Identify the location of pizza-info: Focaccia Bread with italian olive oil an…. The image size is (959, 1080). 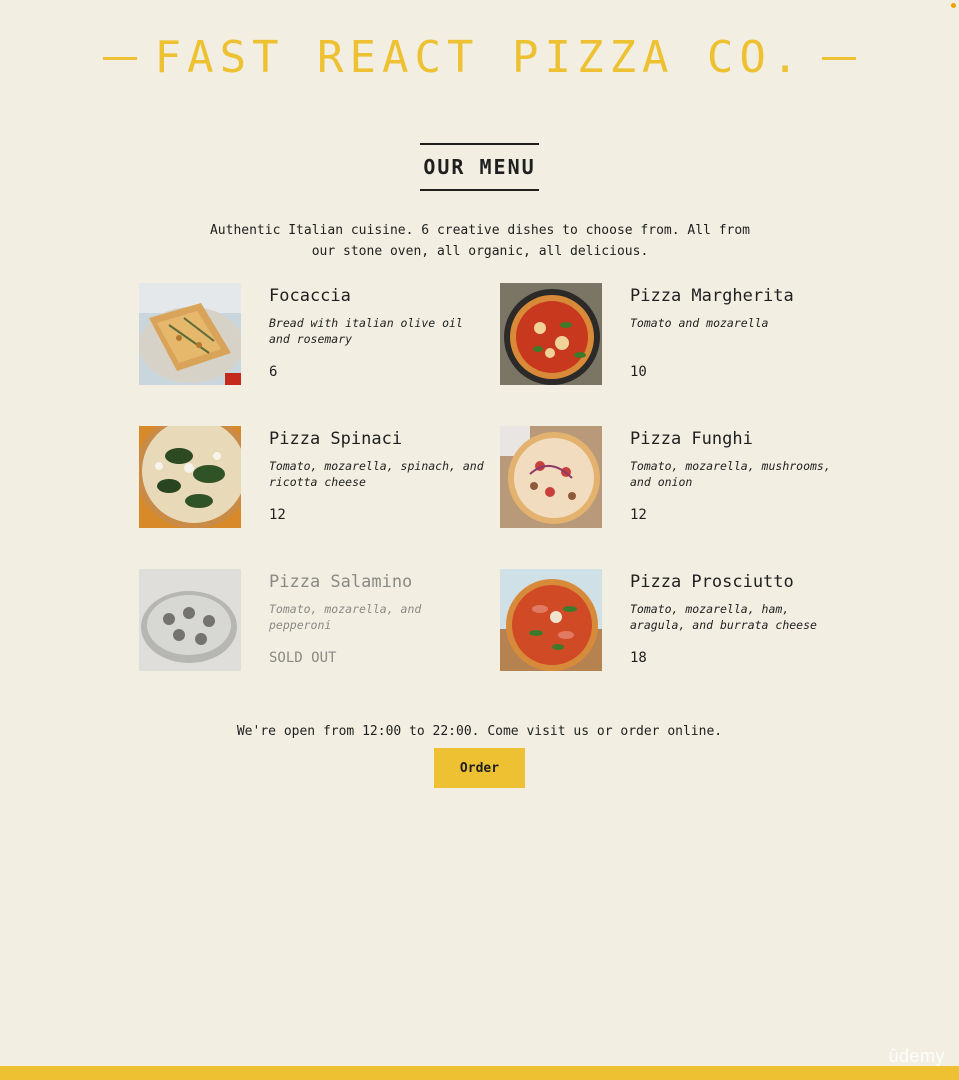
(376, 332).